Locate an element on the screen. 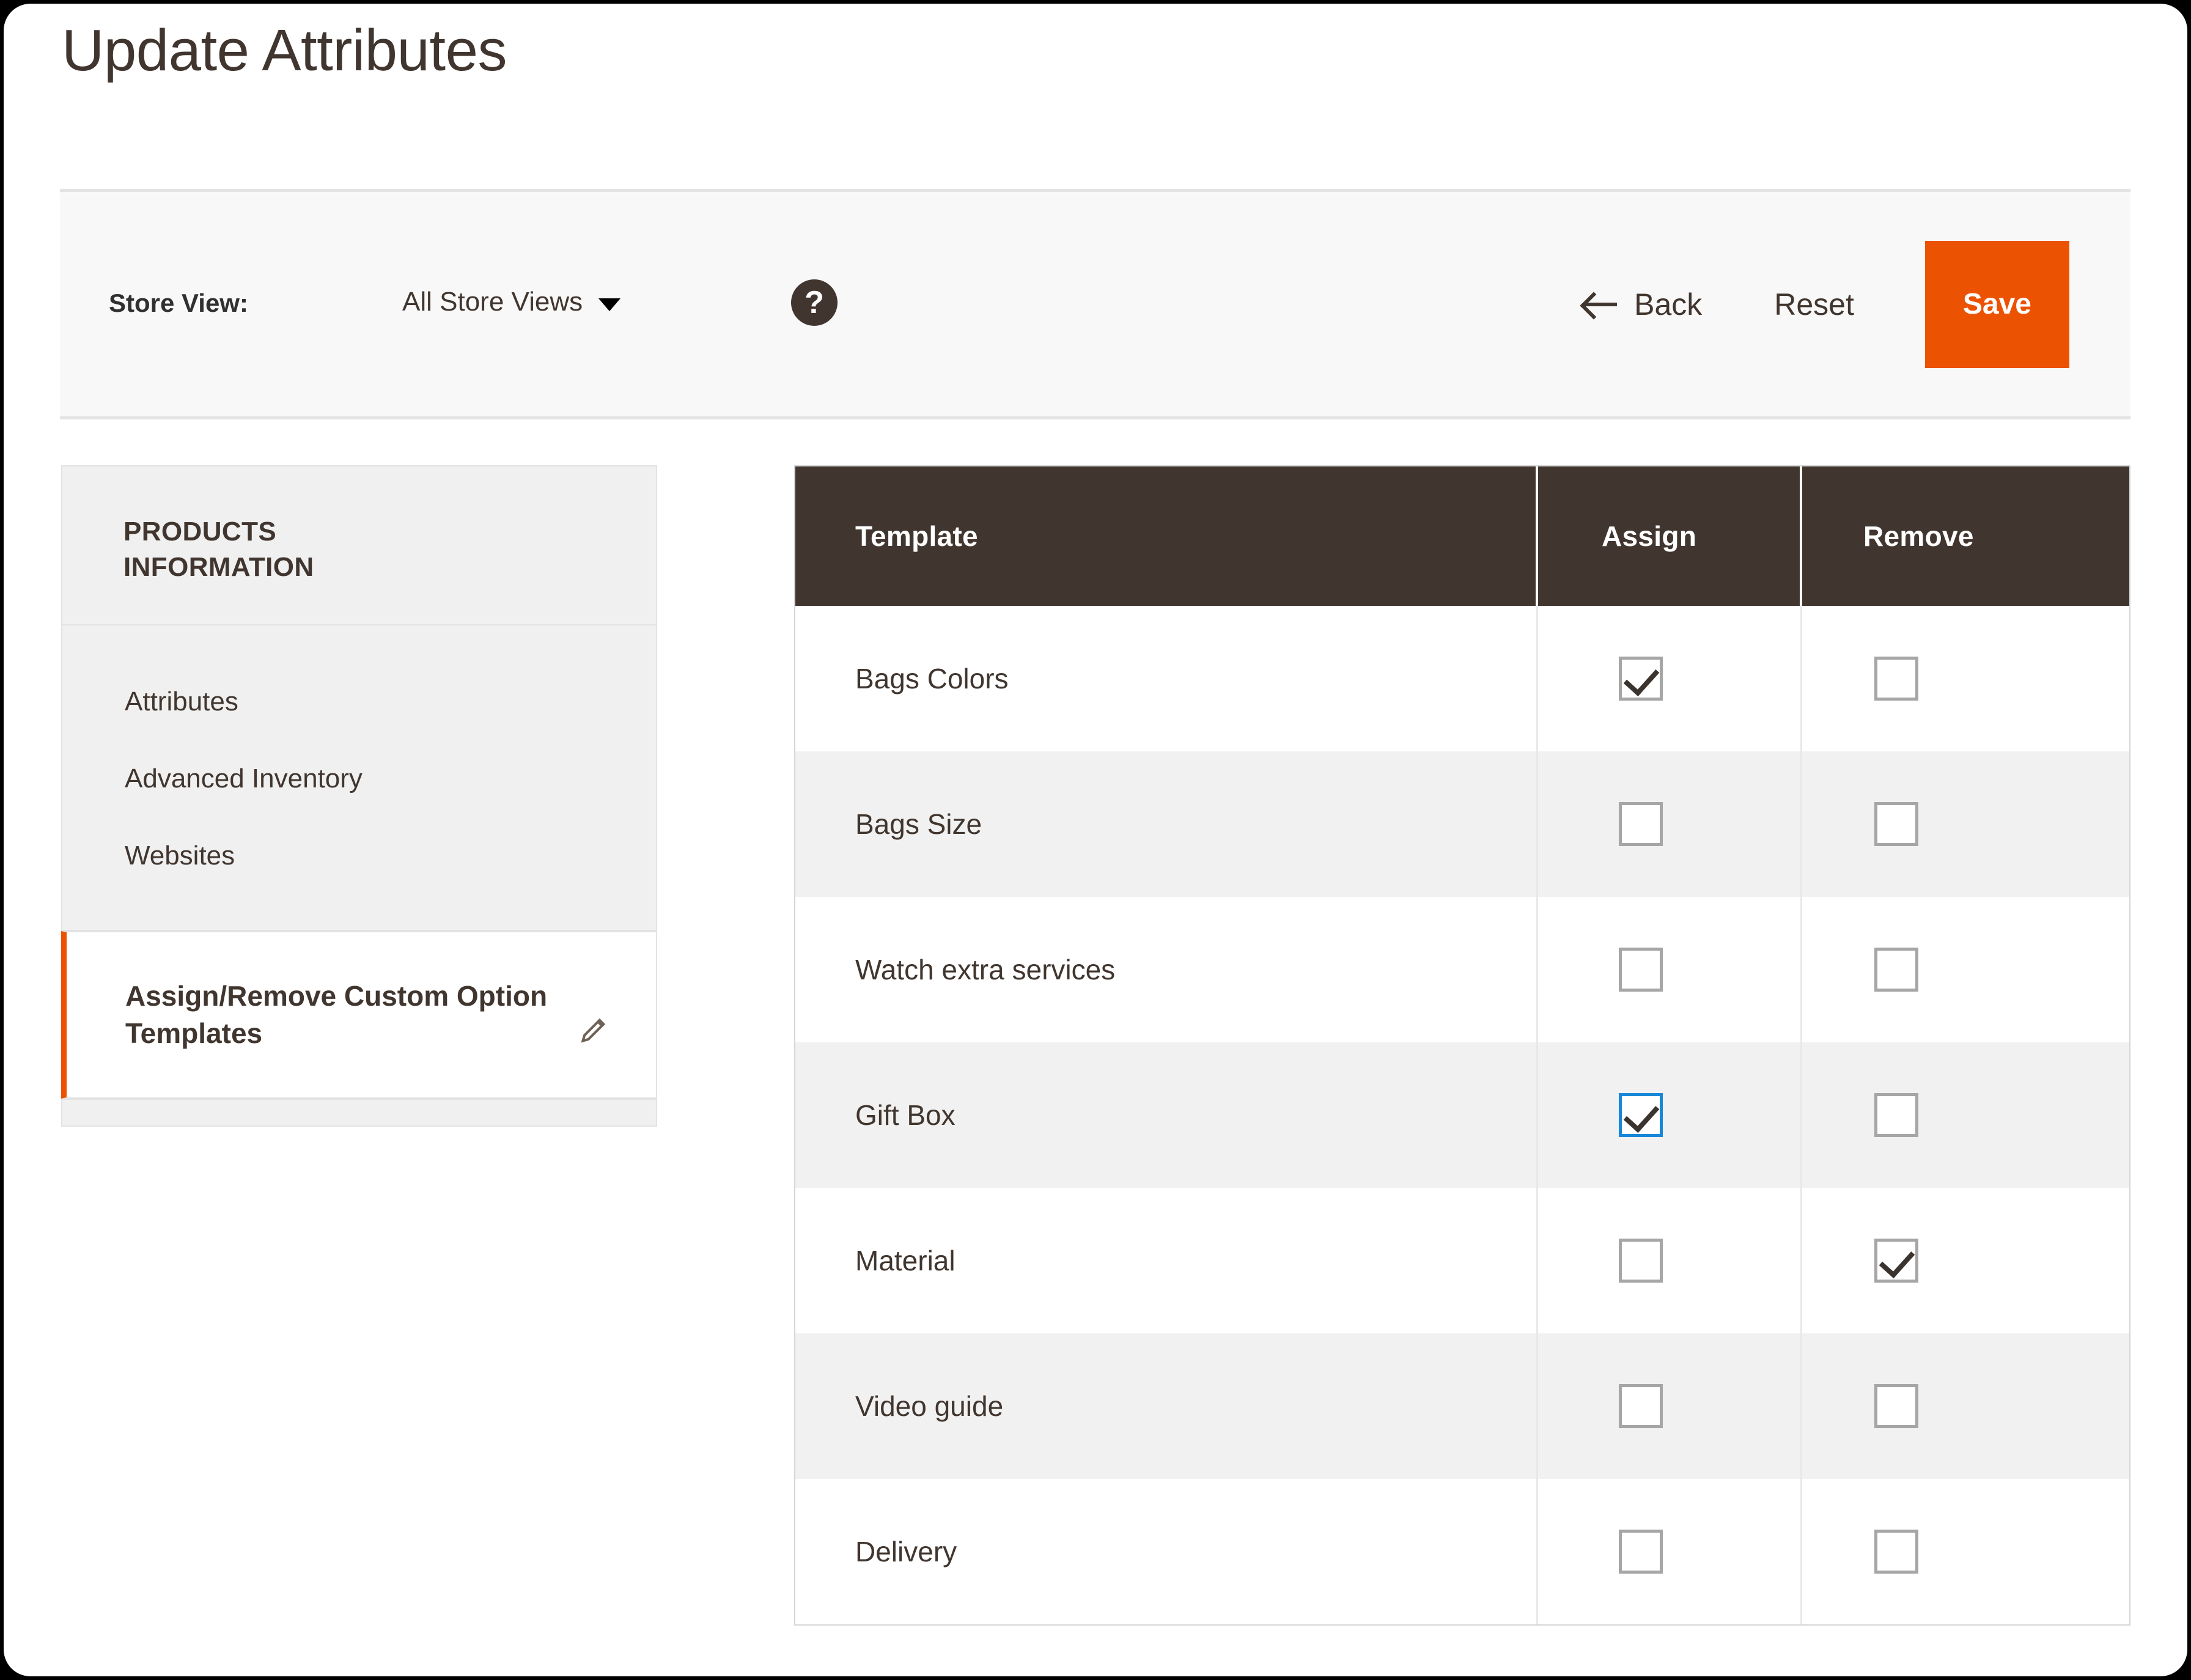 The width and height of the screenshot is (2191, 1680). sidebar-list: Attributes Advanced Inventory Websites is located at coordinates (359, 778).